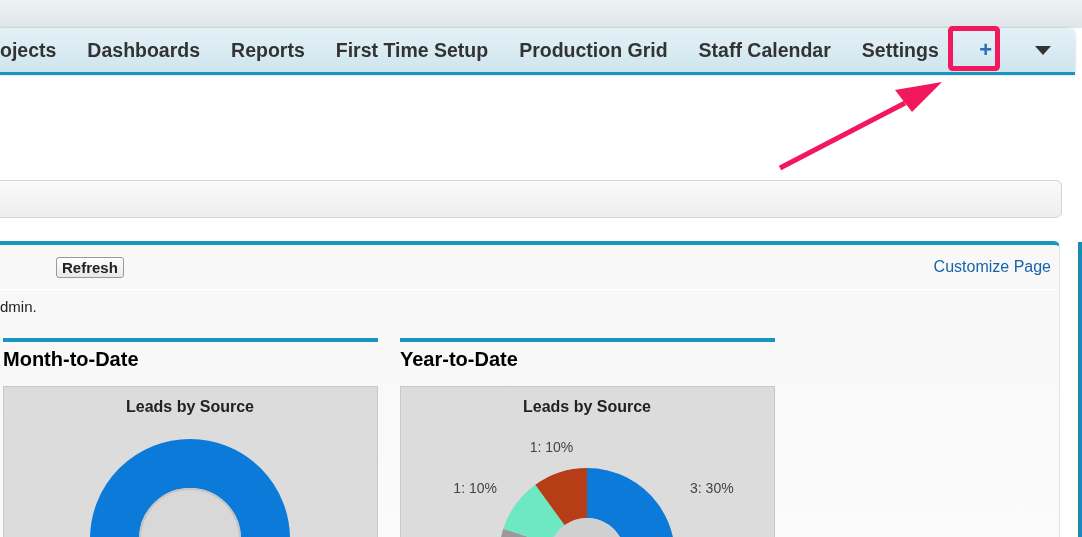 This screenshot has width=1082, height=537. Describe the element at coordinates (1042, 50) in the screenshot. I see `caret-icon` at that location.